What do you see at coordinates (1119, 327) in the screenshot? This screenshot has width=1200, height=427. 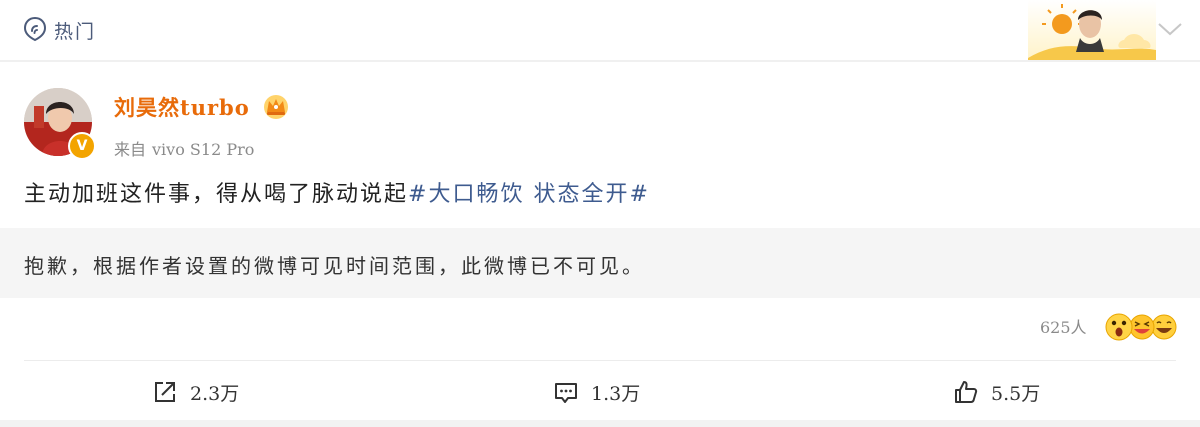 I see `surprised-emoji-icon` at bounding box center [1119, 327].